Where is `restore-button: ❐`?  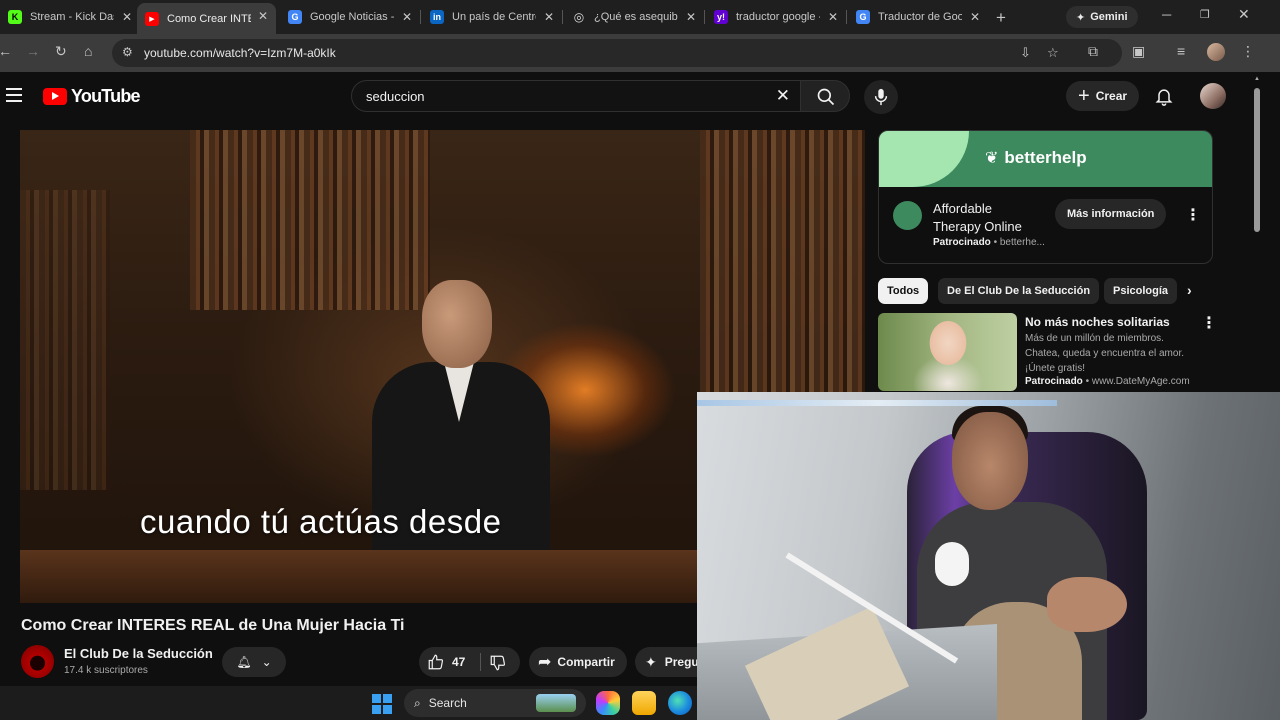 restore-button: ❐ is located at coordinates (1205, 14).